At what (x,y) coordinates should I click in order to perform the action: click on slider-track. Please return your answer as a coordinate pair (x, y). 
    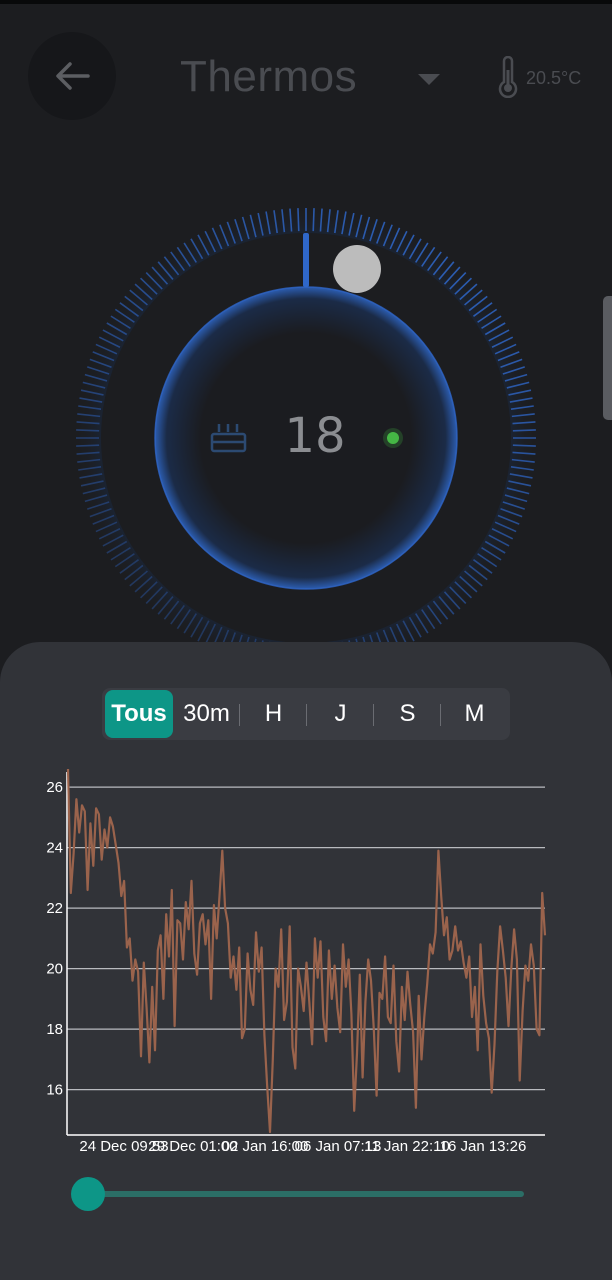
    Looking at the image, I should click on (306, 1194).